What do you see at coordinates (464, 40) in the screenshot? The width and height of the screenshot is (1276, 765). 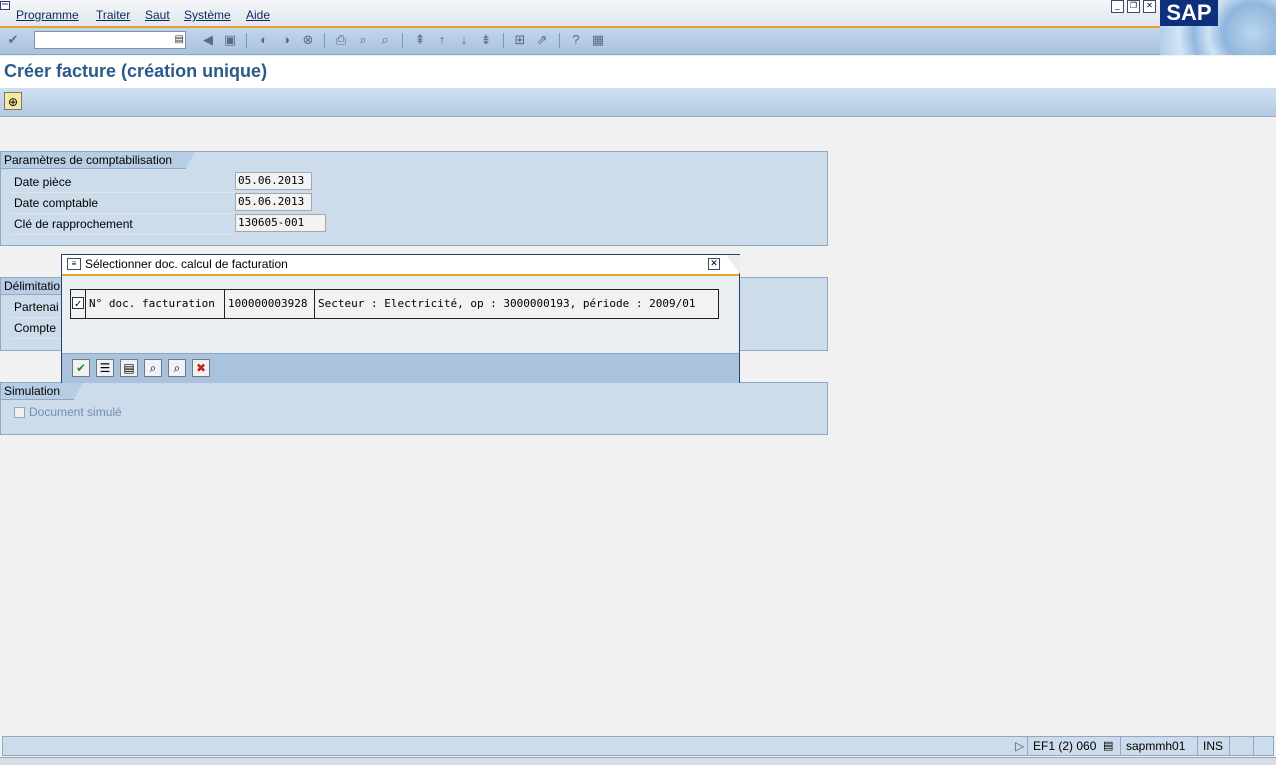 I see `next-page-icon: ↓` at bounding box center [464, 40].